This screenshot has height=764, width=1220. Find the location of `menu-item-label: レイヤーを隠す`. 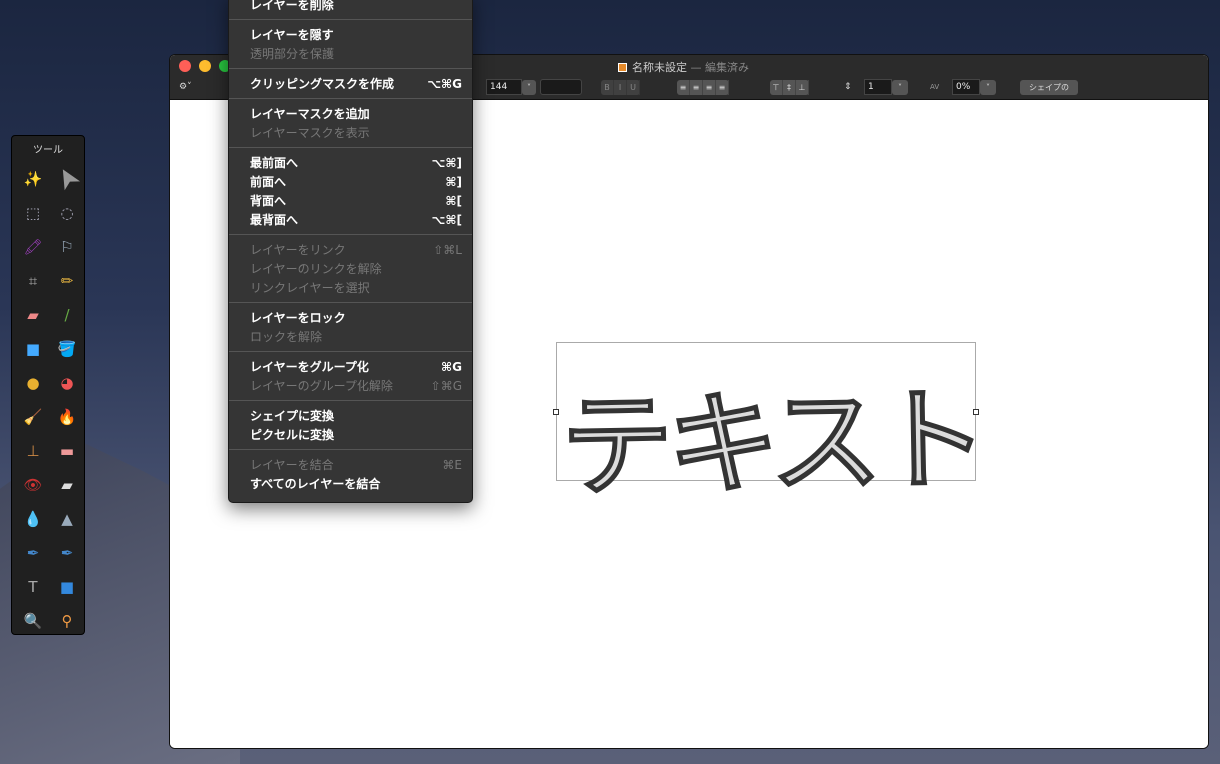

menu-item-label: レイヤーを隠す is located at coordinates (292, 35).